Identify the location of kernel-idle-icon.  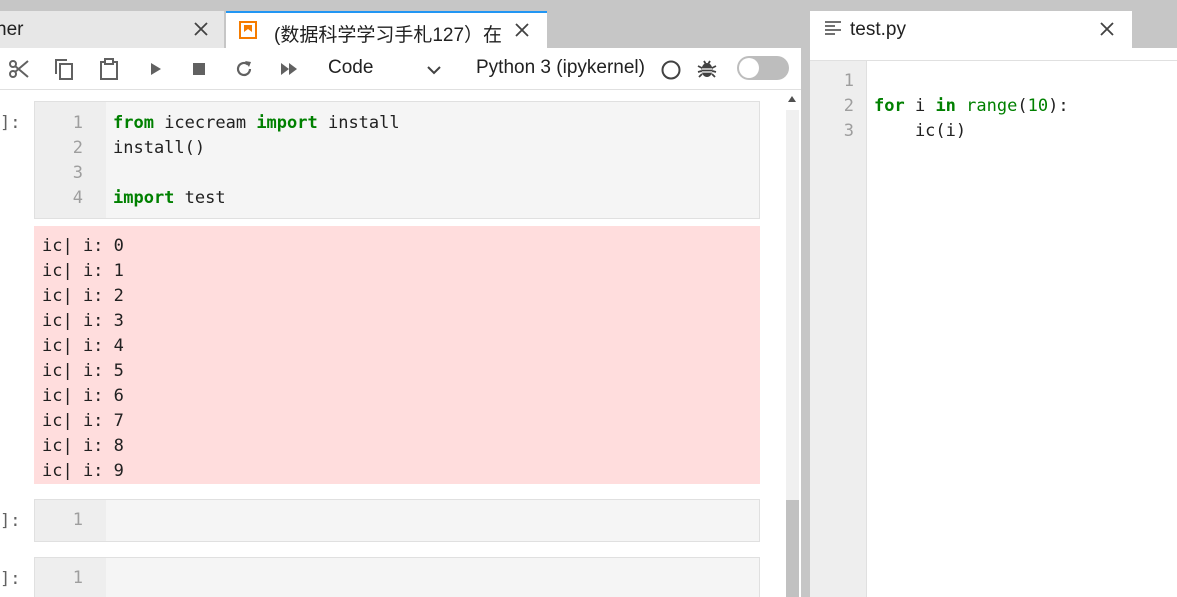
(671, 70).